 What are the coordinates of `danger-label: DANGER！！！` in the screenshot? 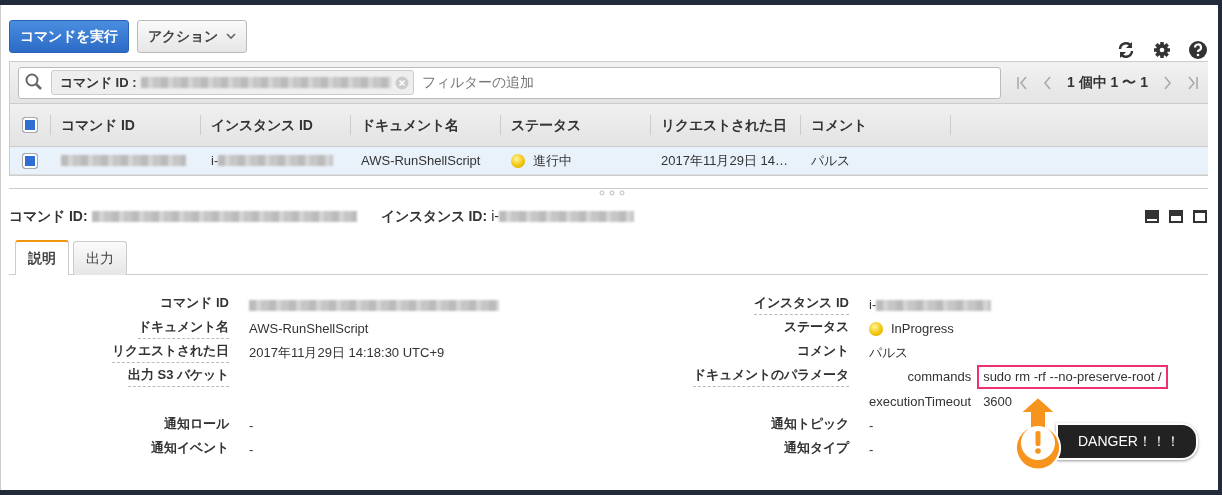 It's located at (1127, 441).